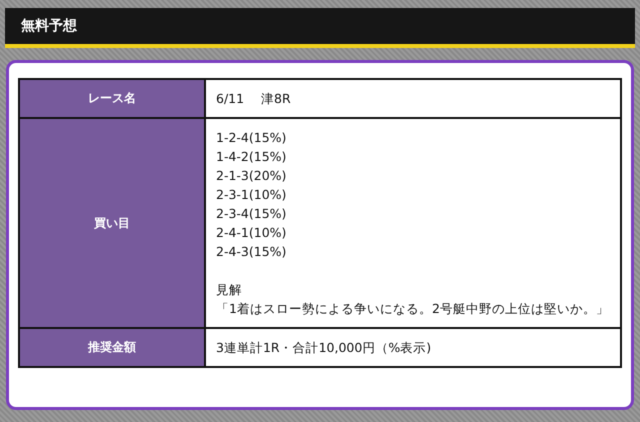 Image resolution: width=640 pixels, height=422 pixels. I want to click on cell-text: 2-4-3(15%), so click(252, 252).